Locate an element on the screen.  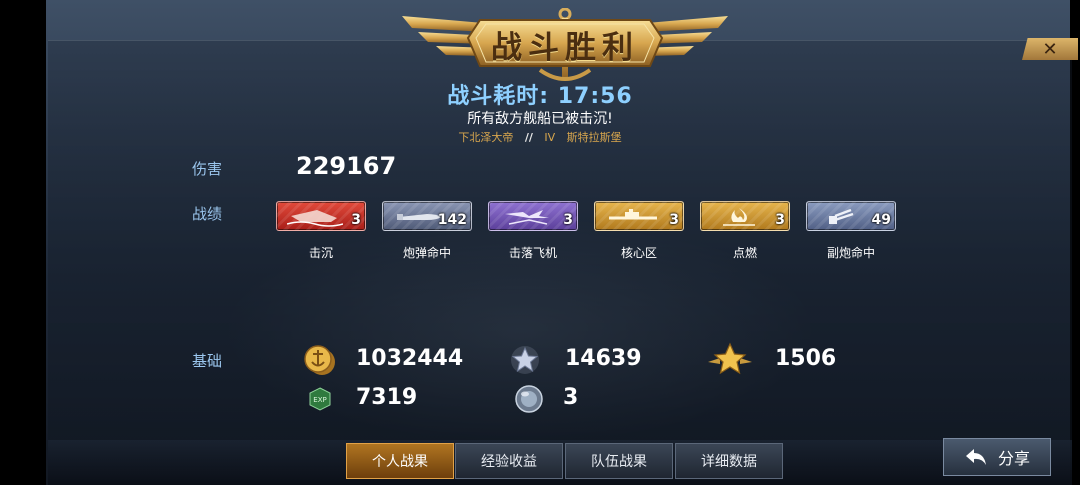
svg-text: EXP is located at coordinates (319, 400).